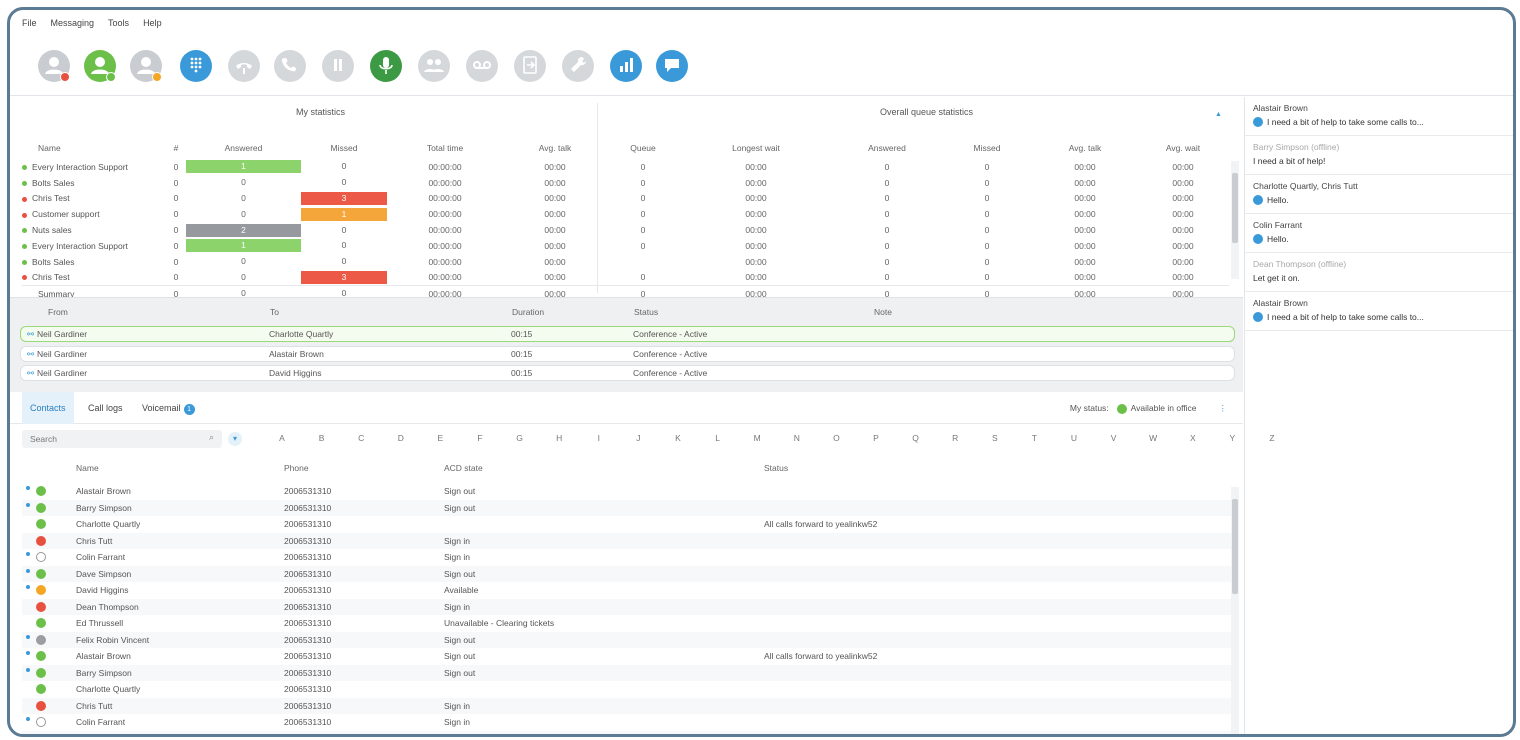  Describe the element at coordinates (386, 66) in the screenshot. I see `mic-button` at that location.